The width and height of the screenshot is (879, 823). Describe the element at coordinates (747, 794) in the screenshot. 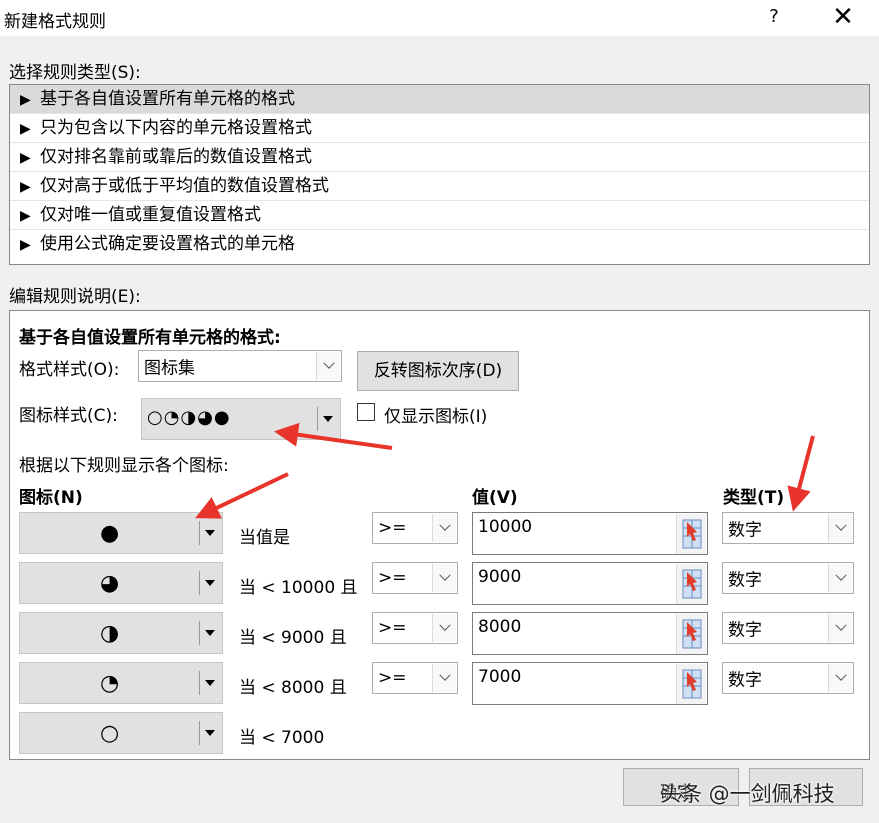

I see `watermark: 头条 @一剑佩科技` at that location.